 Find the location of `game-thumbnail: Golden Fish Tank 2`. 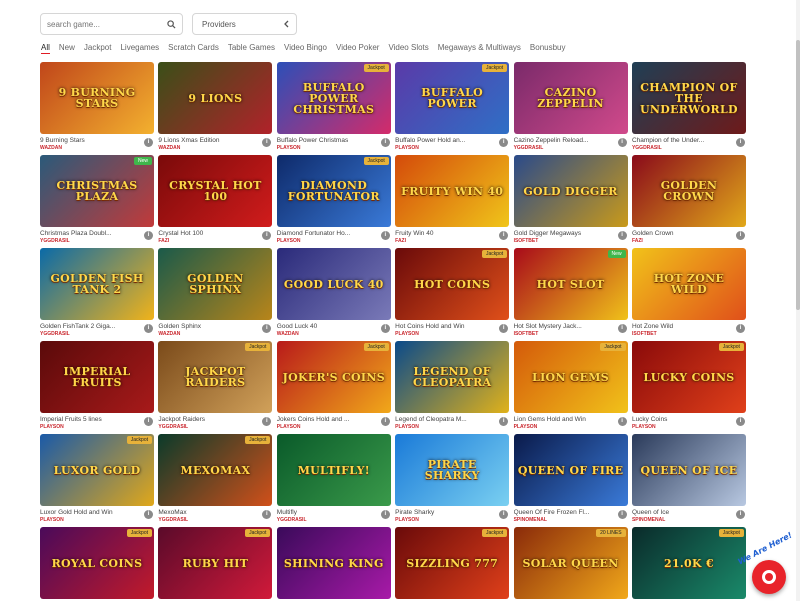

game-thumbnail: Golden Fish Tank 2 is located at coordinates (97, 284).